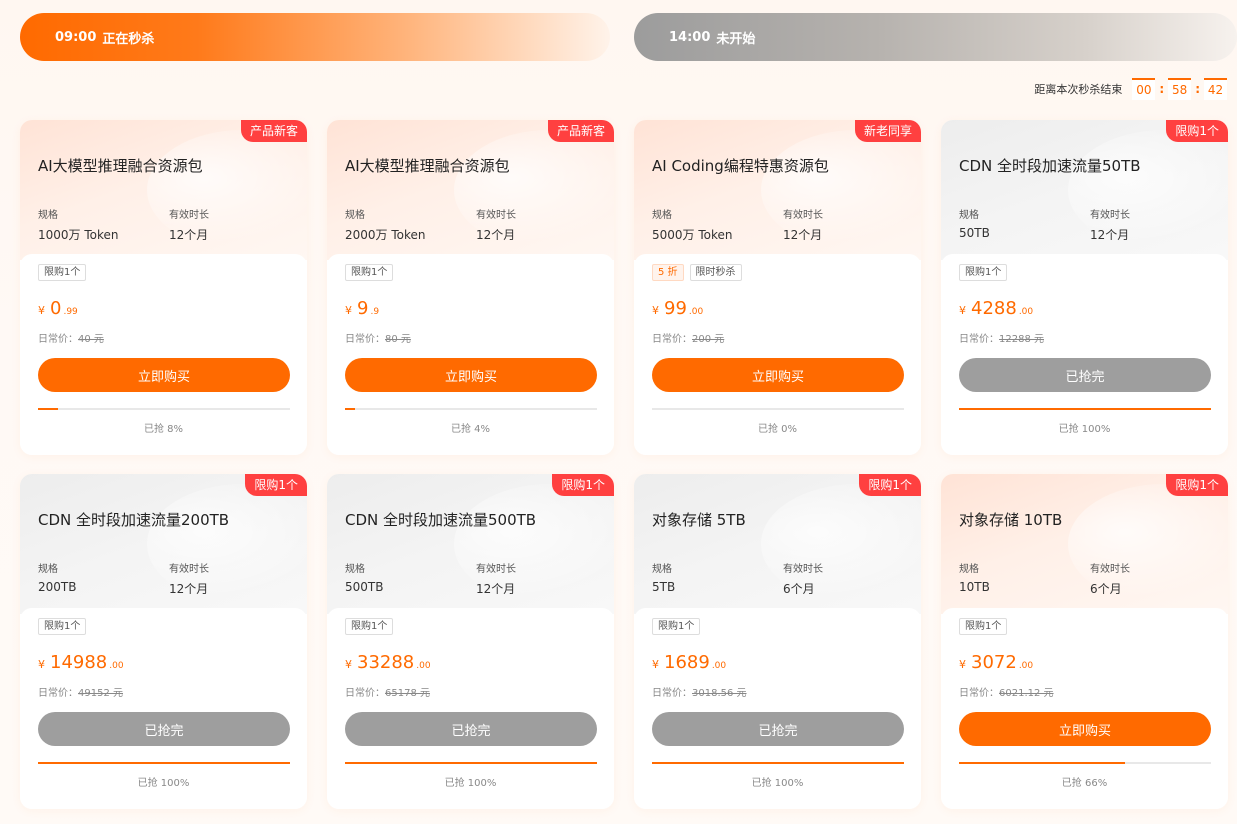 This screenshot has height=824, width=1237. Describe the element at coordinates (740, 166) in the screenshot. I see `product-title: AI Coding编程特惠资源包` at that location.